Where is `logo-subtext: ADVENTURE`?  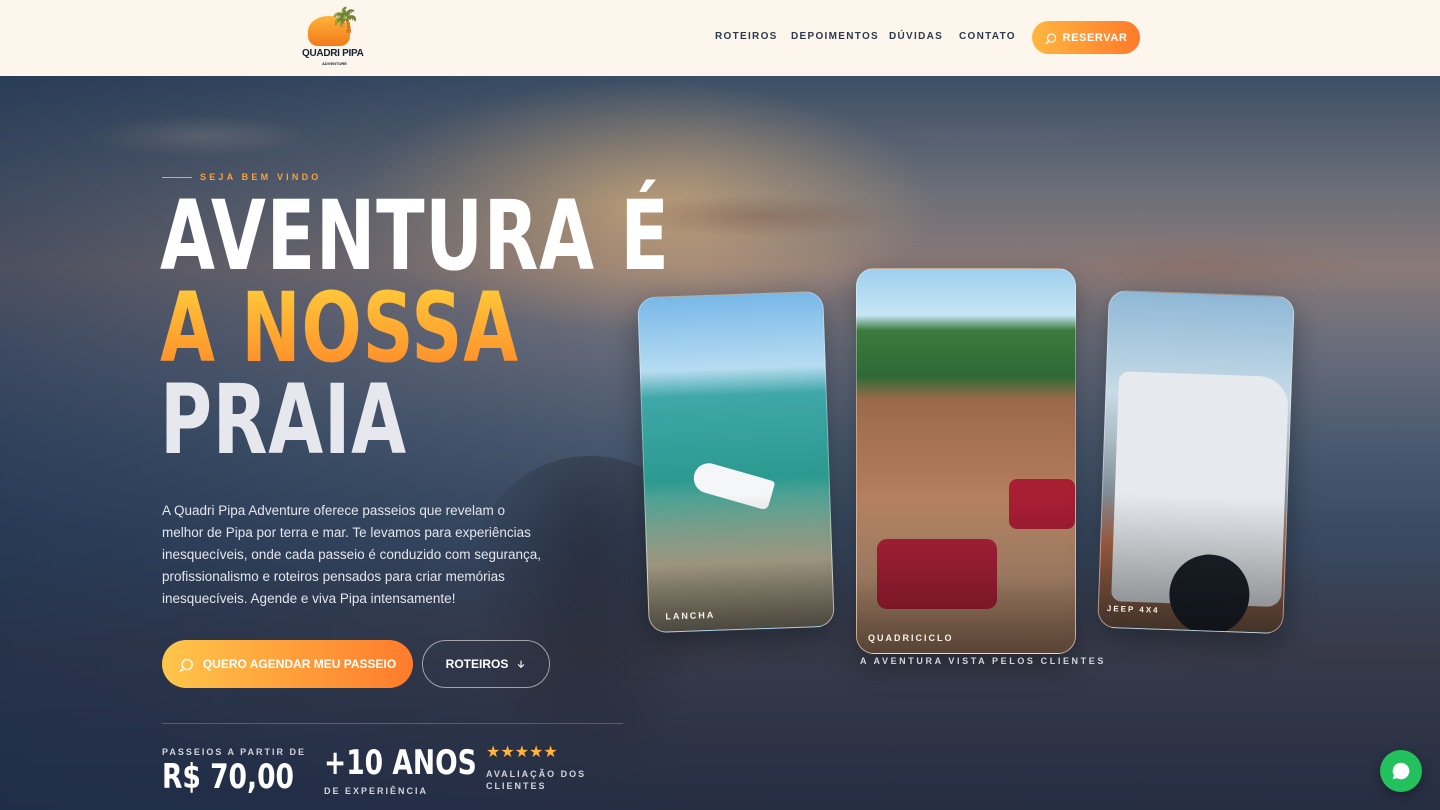 logo-subtext: ADVENTURE is located at coordinates (334, 63).